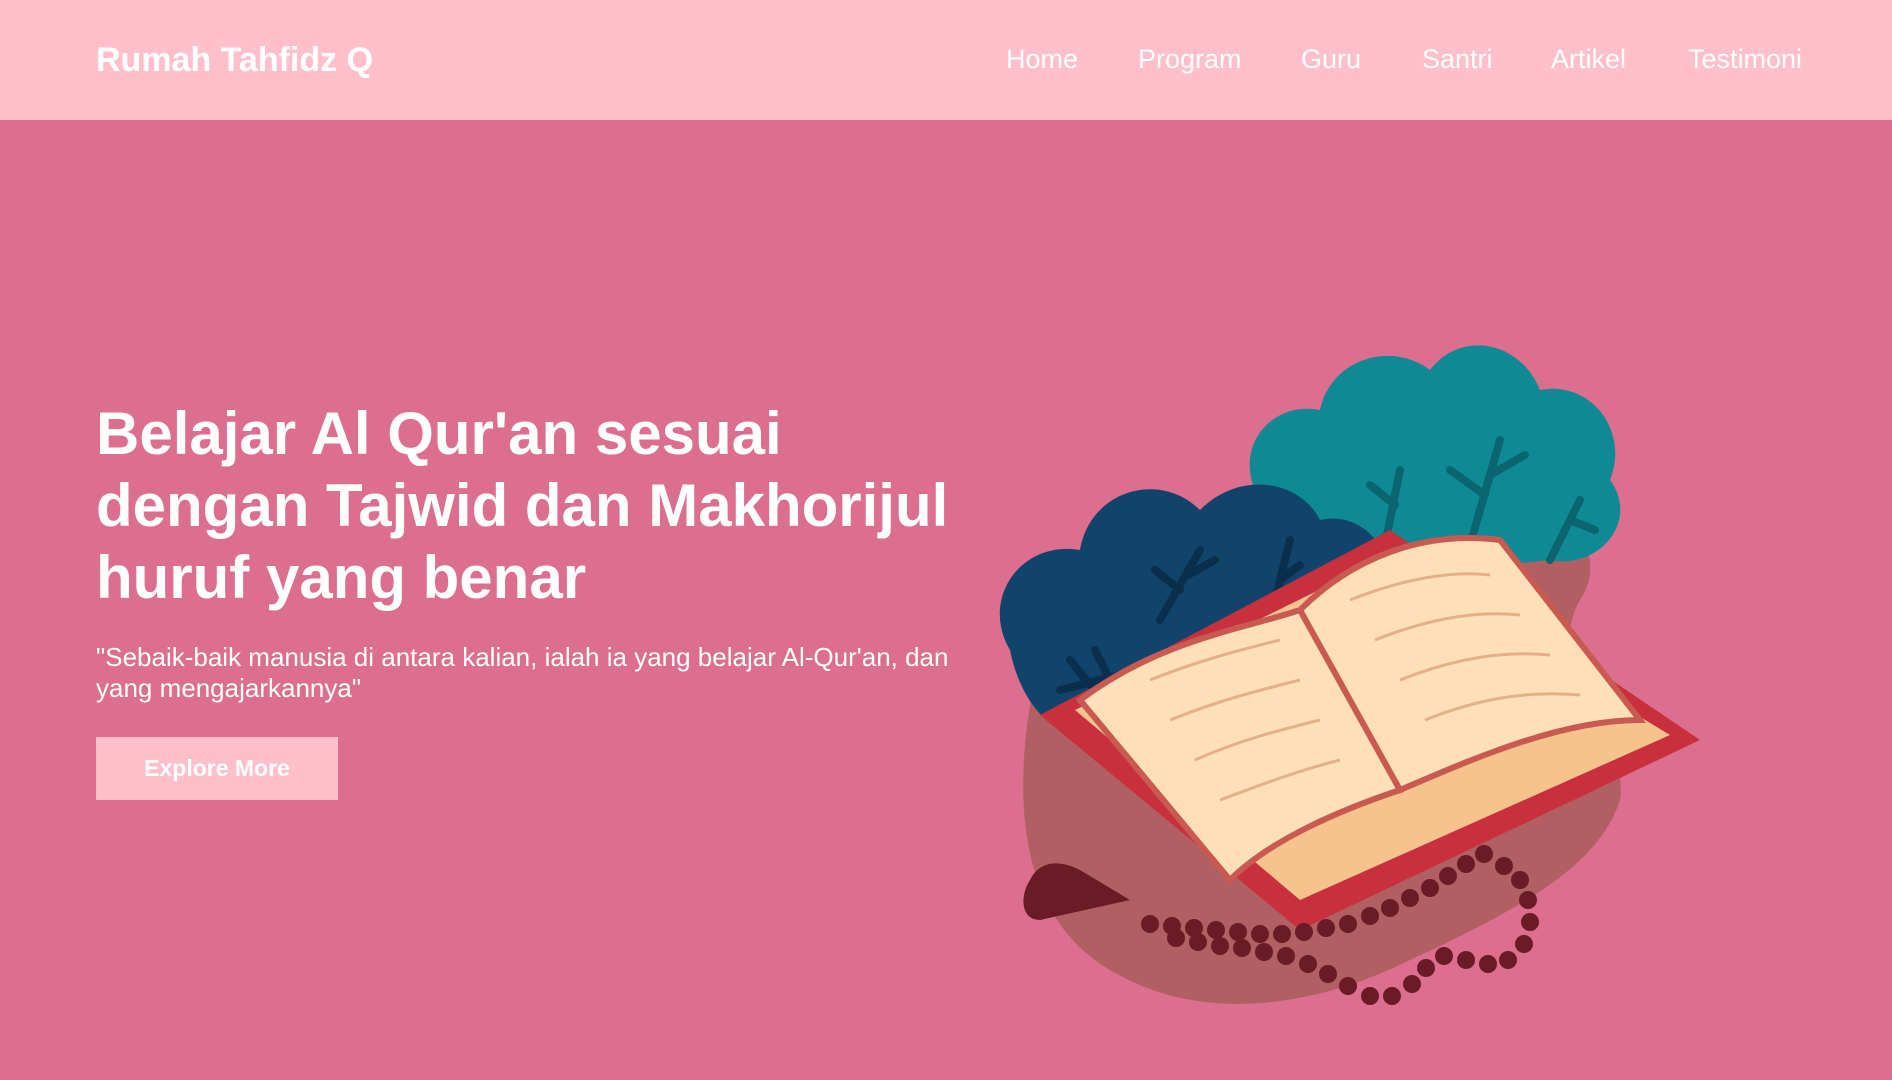 The width and height of the screenshot is (1892, 1080). I want to click on explore-more-button: Explore More, so click(217, 768).